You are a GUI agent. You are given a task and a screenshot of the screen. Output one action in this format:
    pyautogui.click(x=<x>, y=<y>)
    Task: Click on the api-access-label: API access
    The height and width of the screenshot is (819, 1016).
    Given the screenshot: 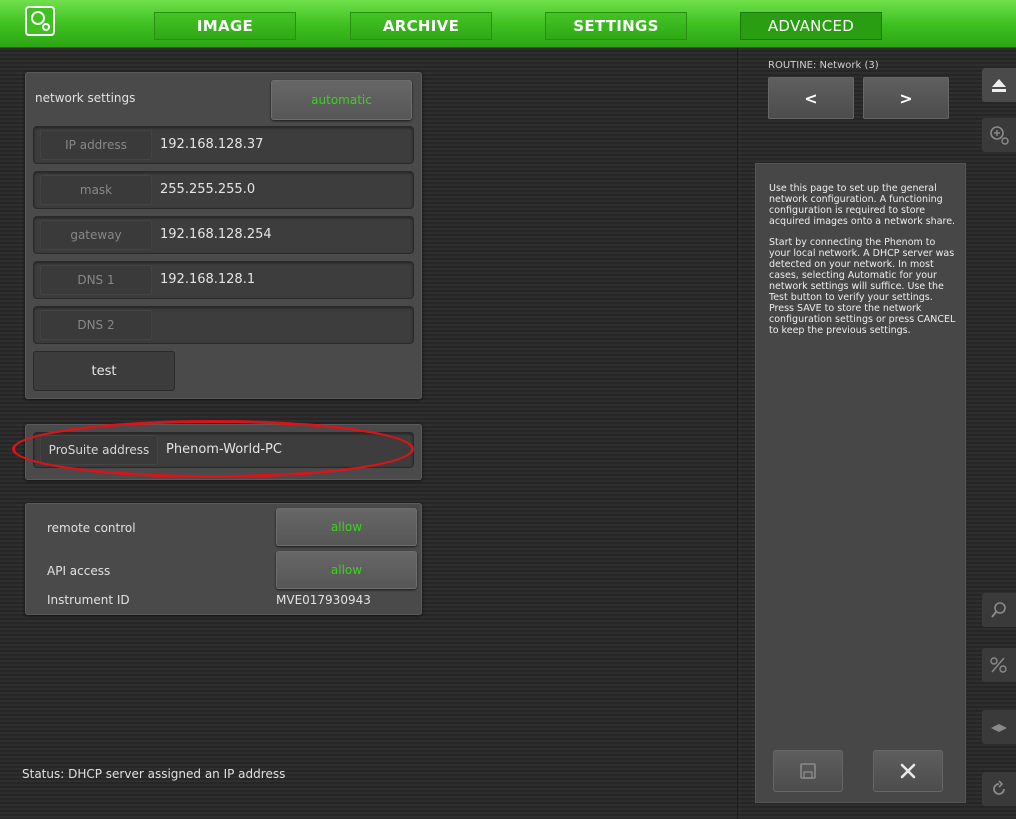 What is the action you would take?
    pyautogui.click(x=79, y=571)
    